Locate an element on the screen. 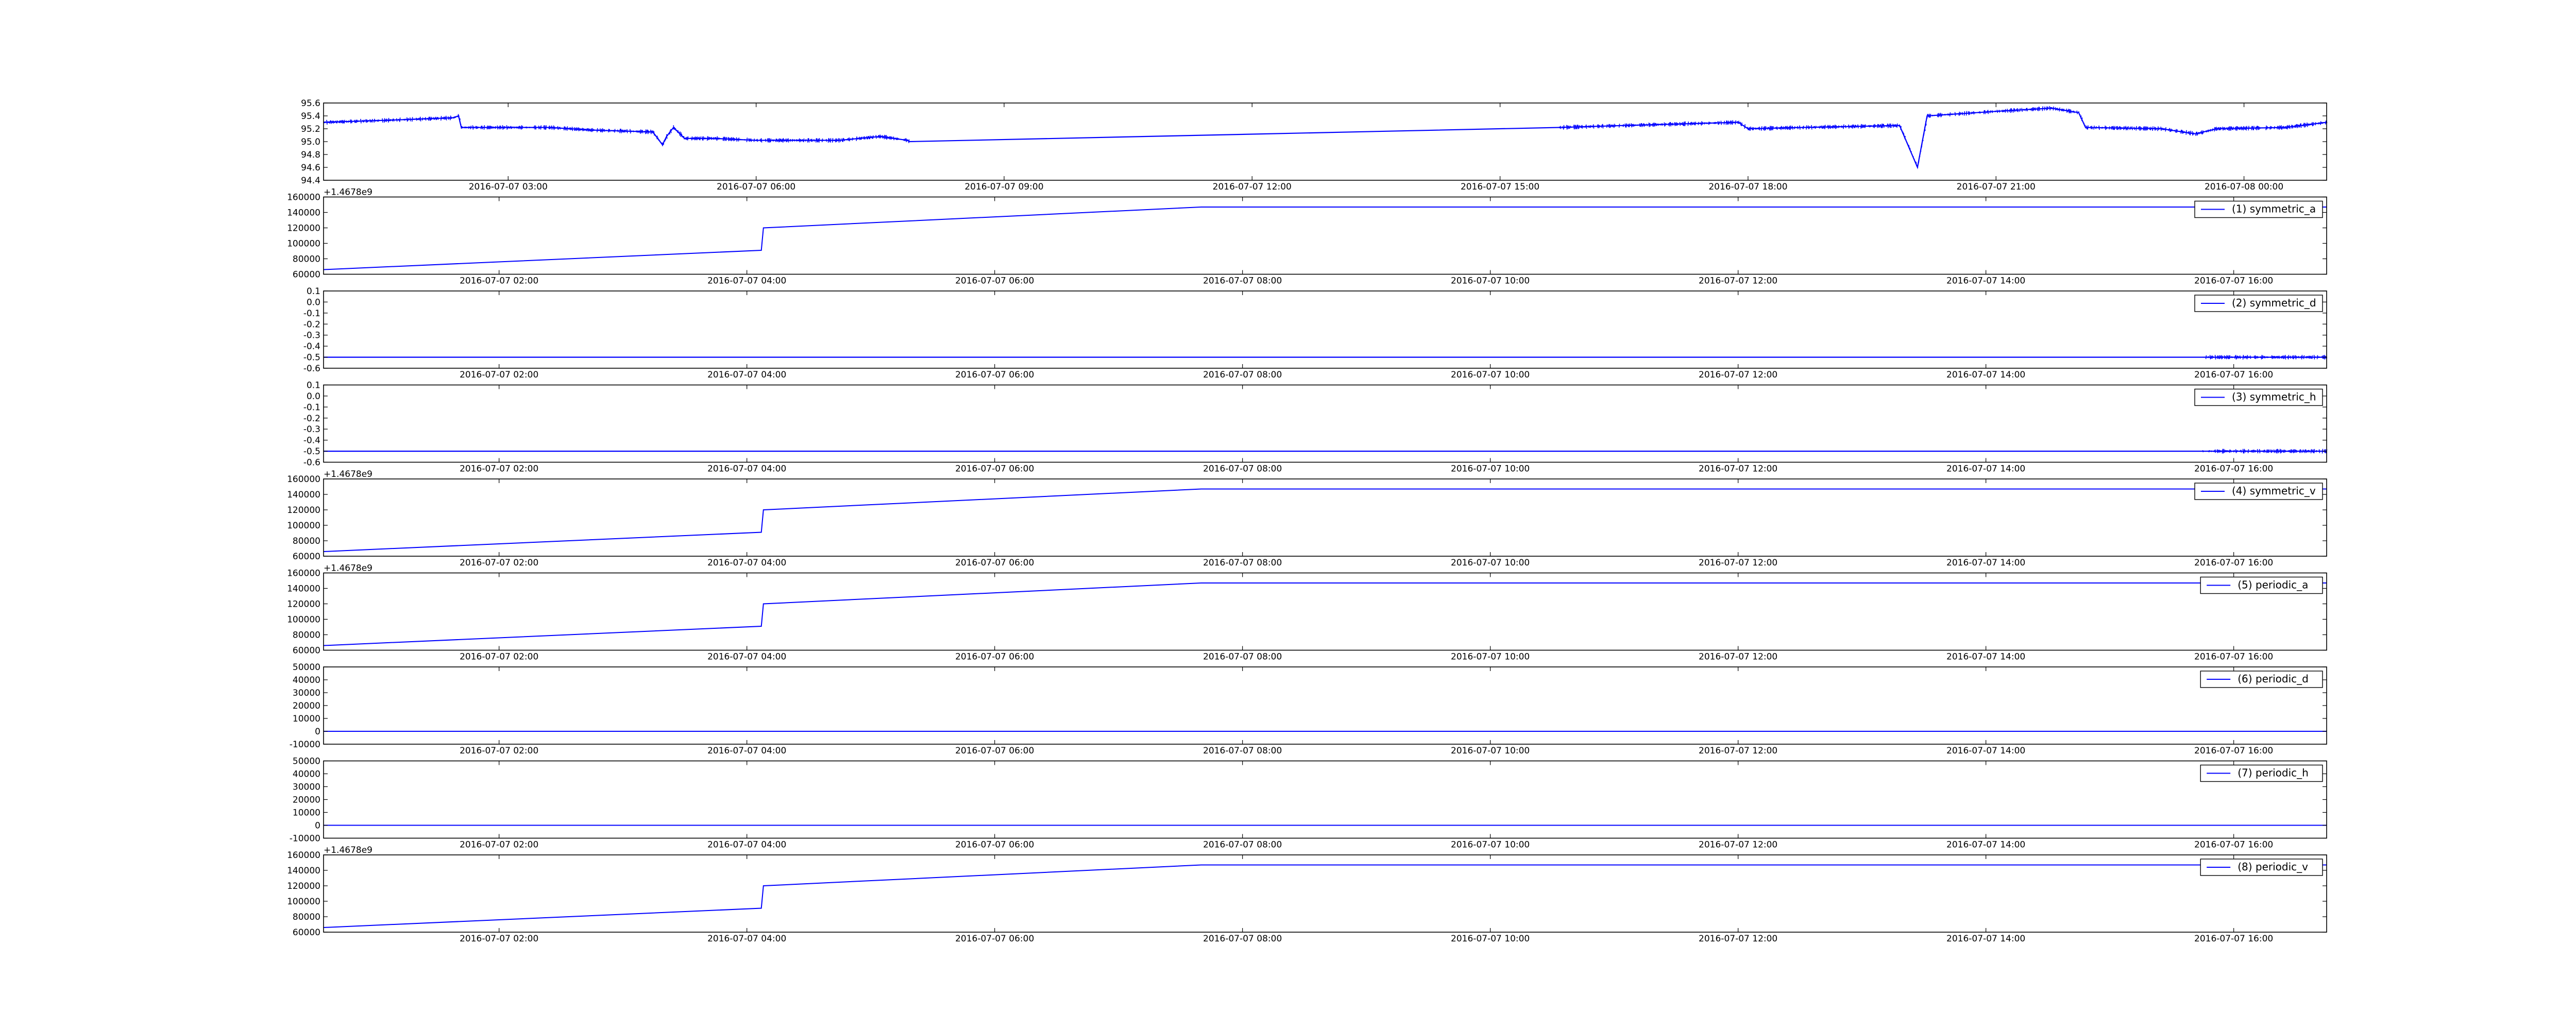 This screenshot has width=2576, height=1030. legend-label: (2) symmetric_d is located at coordinates (2274, 303).